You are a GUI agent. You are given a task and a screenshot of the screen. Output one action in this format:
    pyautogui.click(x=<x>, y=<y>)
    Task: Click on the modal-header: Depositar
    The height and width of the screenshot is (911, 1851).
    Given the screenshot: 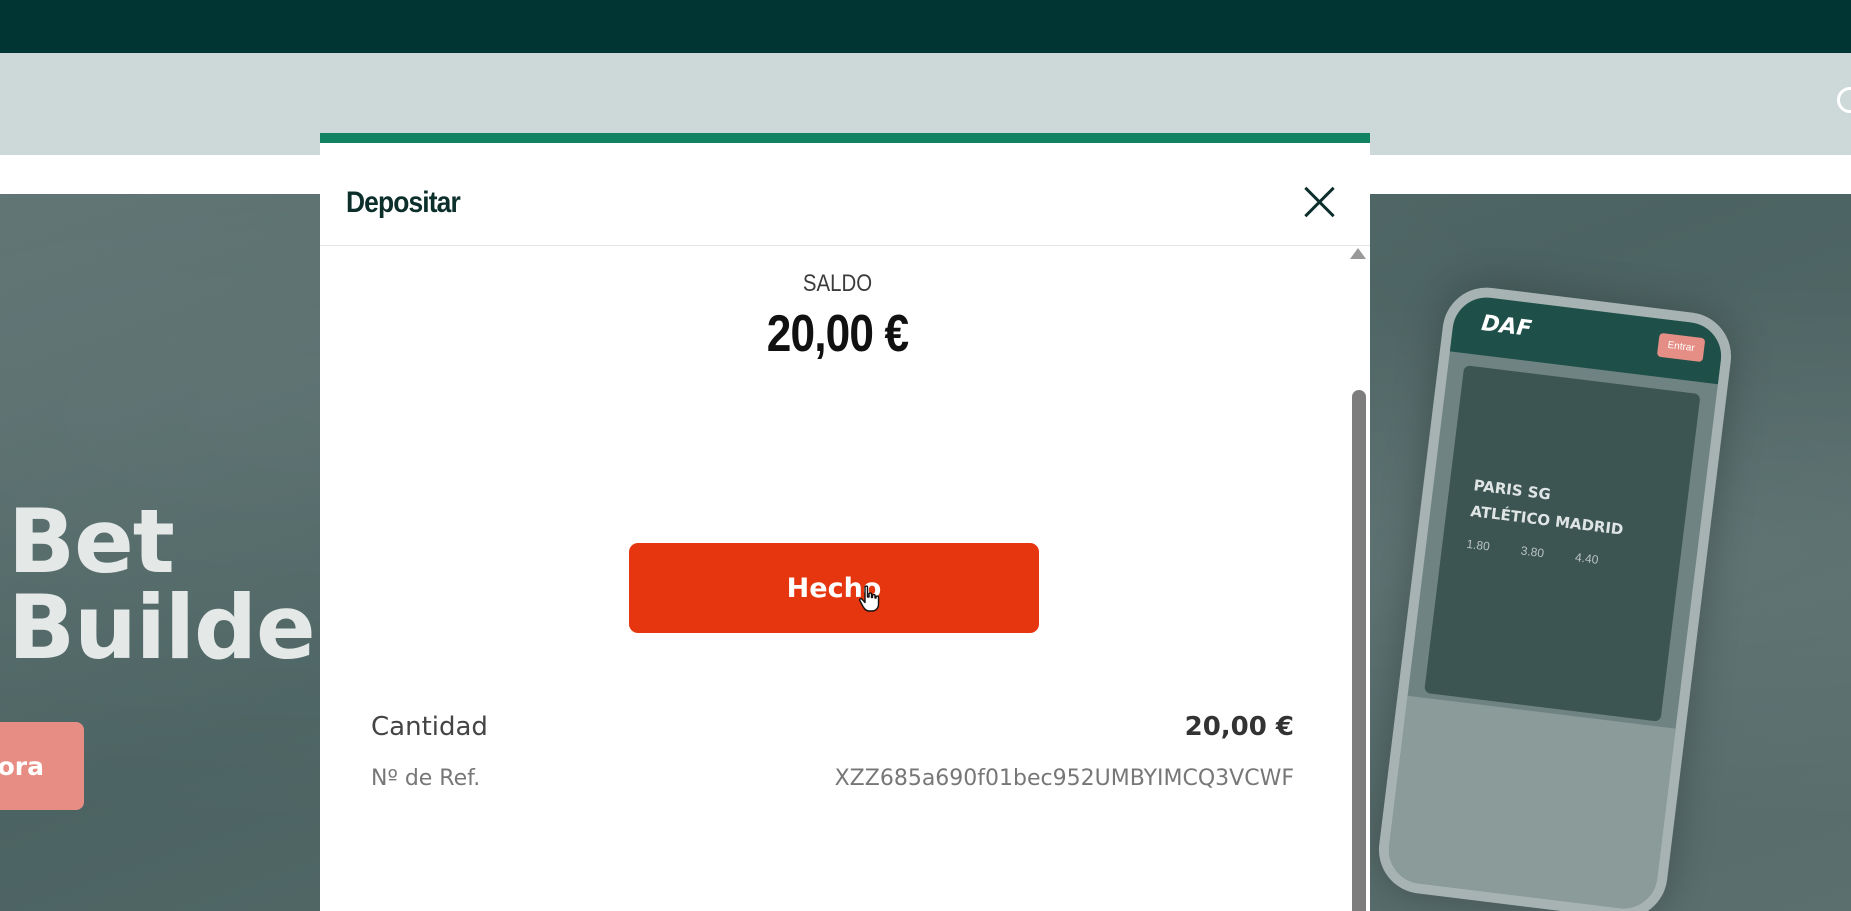 What is the action you would take?
    pyautogui.click(x=845, y=194)
    